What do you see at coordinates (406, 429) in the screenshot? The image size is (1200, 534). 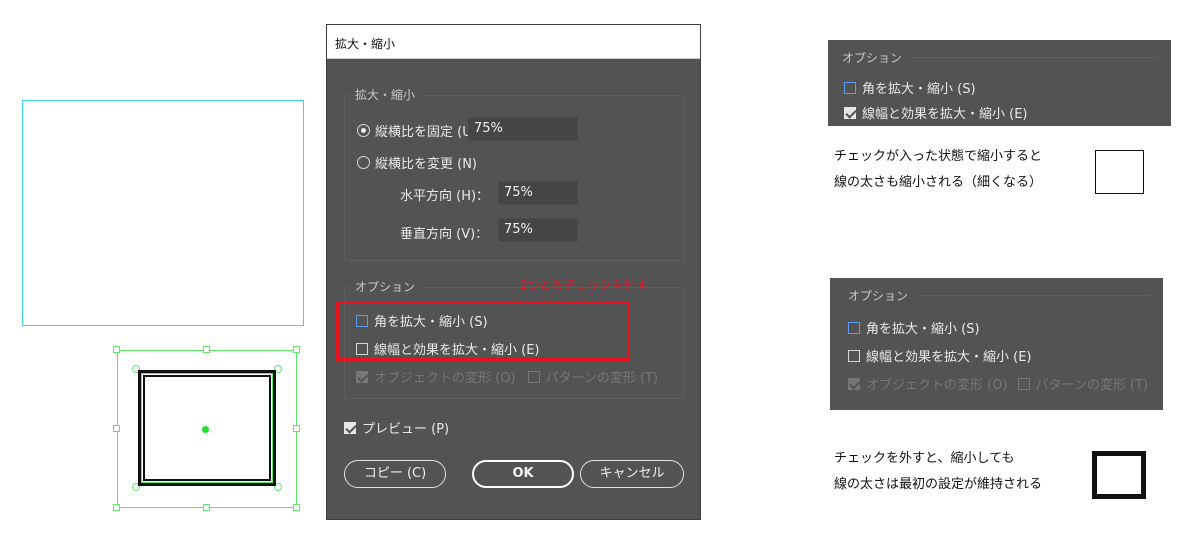 I see `preview-label: プレビュー (P)` at bounding box center [406, 429].